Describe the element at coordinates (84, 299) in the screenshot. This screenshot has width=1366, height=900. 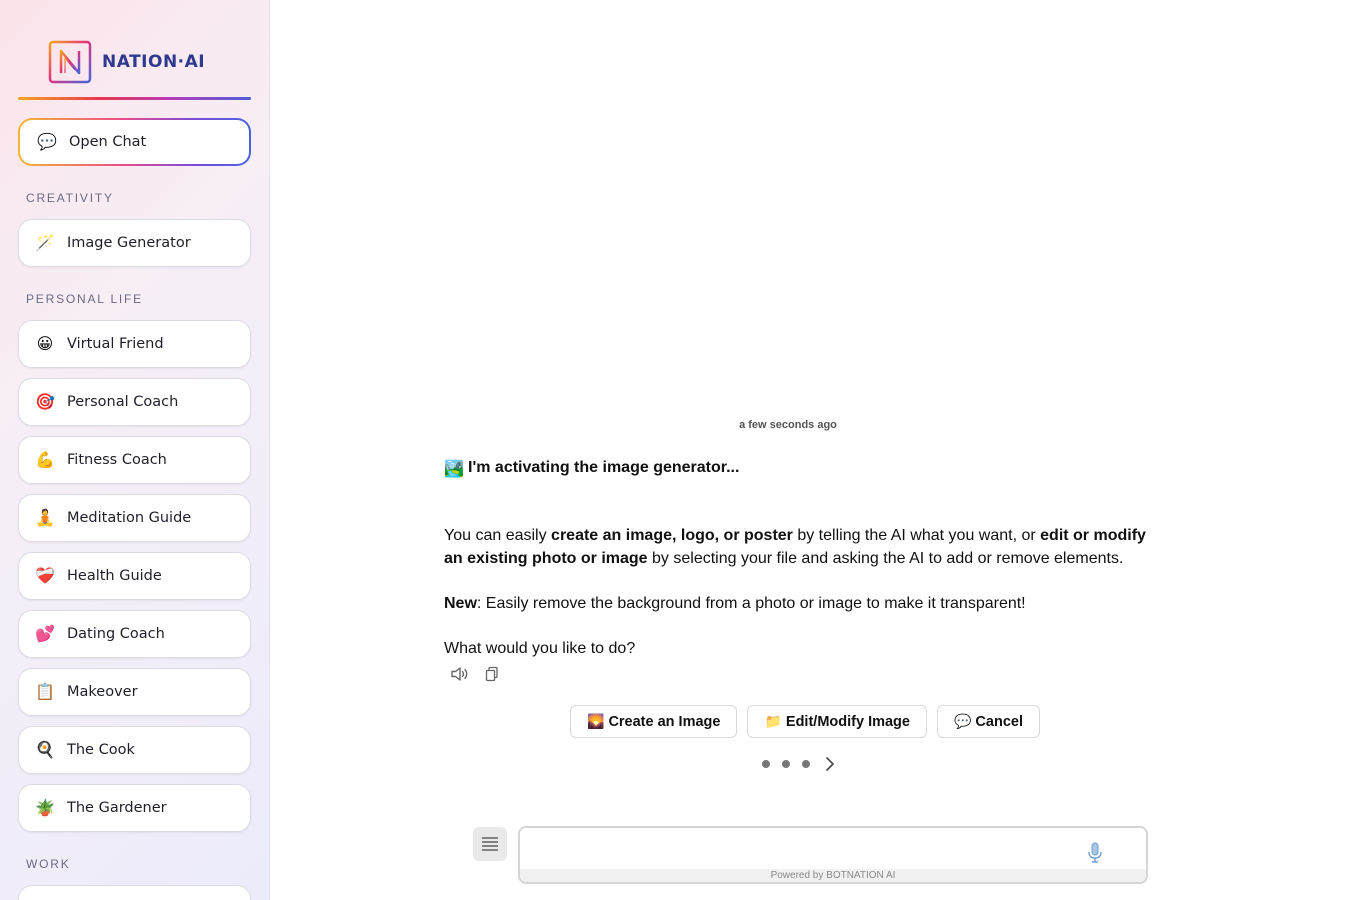
I see `section-label-personal-life: PERSONAL LIFE` at that location.